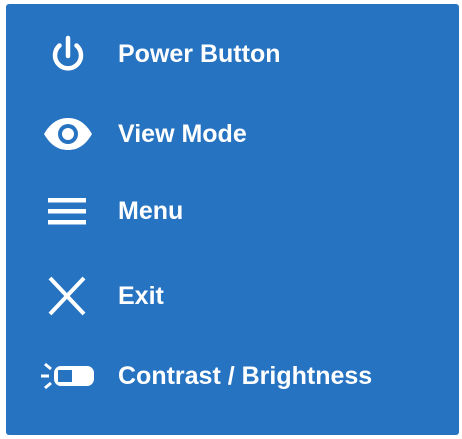 This screenshot has height=439, width=462. I want to click on power-icon, so click(68, 54).